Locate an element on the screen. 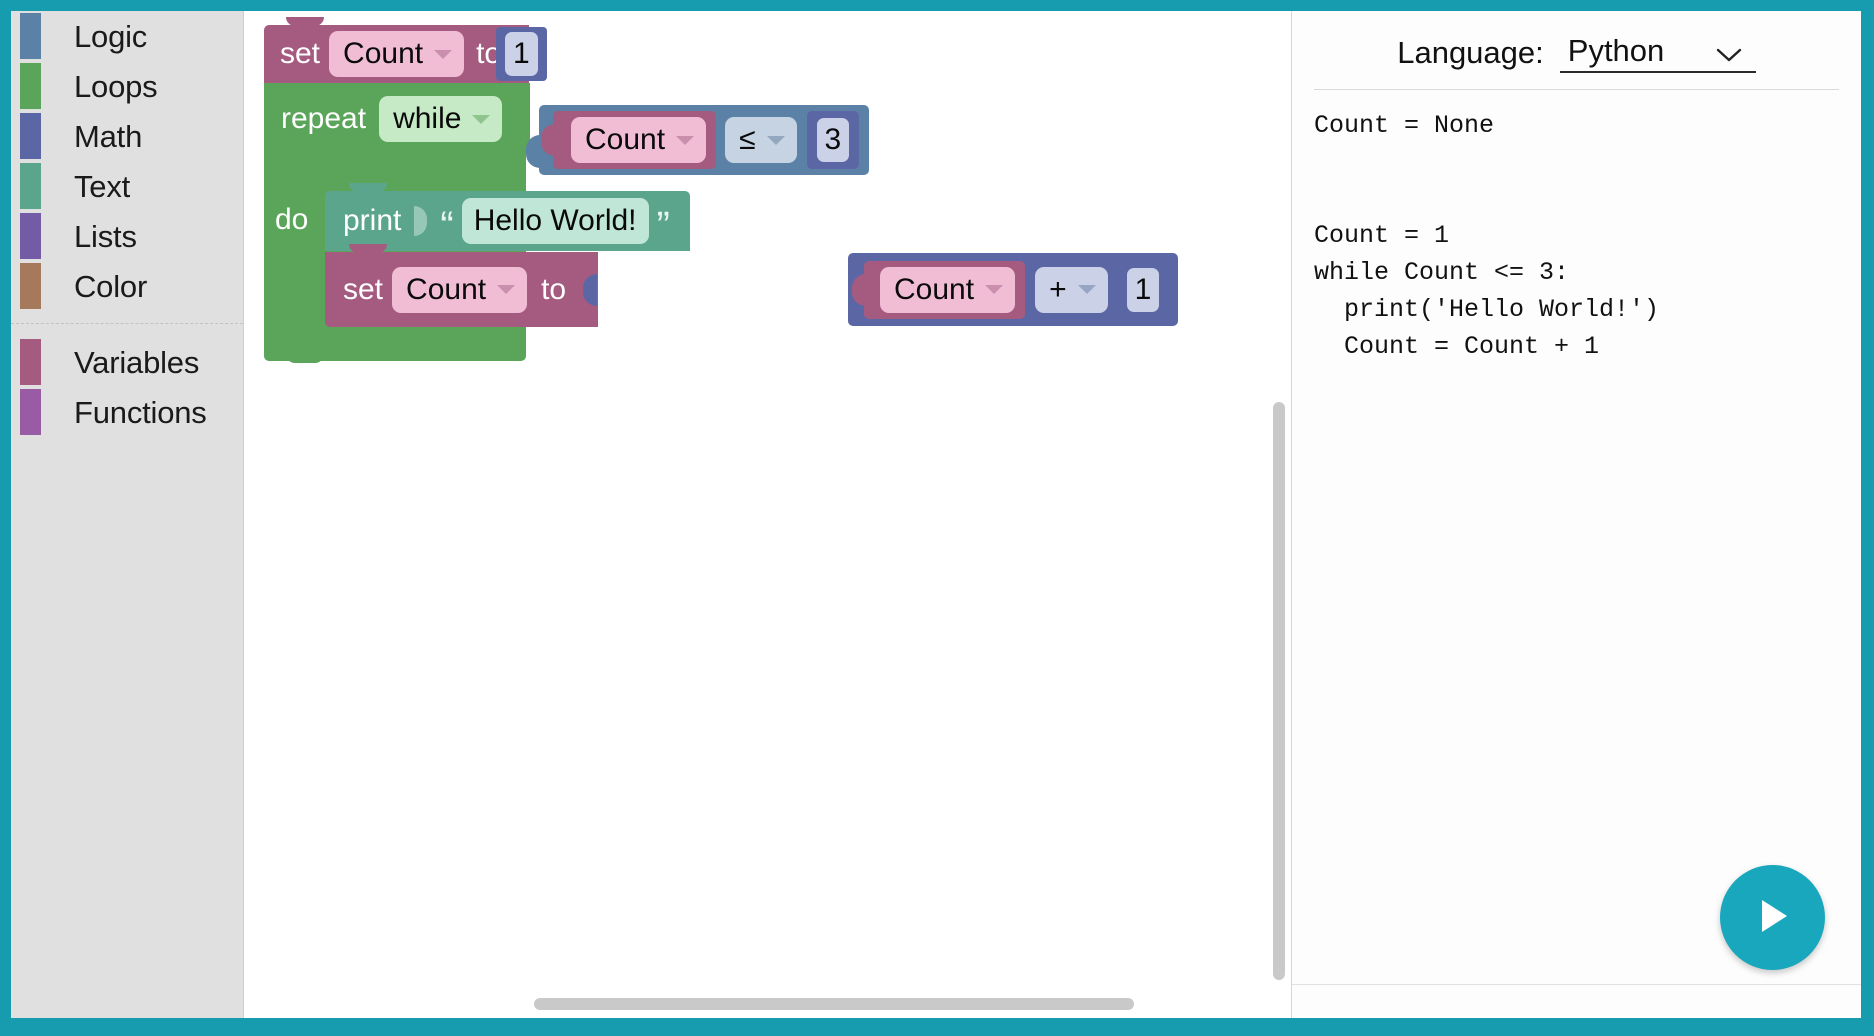 This screenshot has width=1874, height=1036. block-connector-to: to is located at coordinates (554, 289).